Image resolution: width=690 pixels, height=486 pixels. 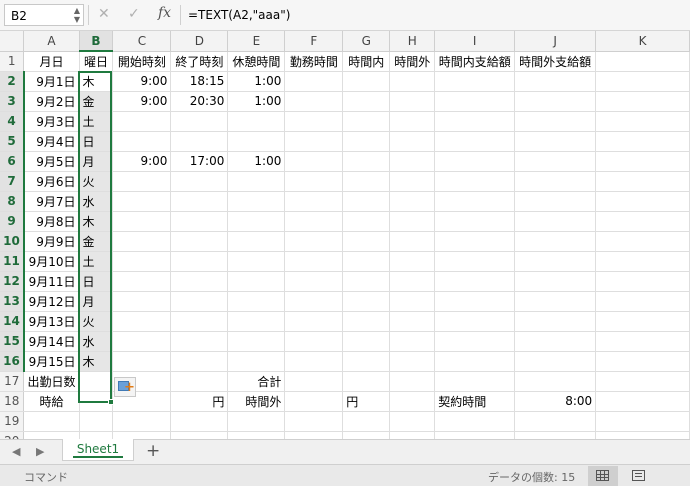 What do you see at coordinates (199, 101) in the screenshot?
I see `cell-d3: 20:30` at bounding box center [199, 101].